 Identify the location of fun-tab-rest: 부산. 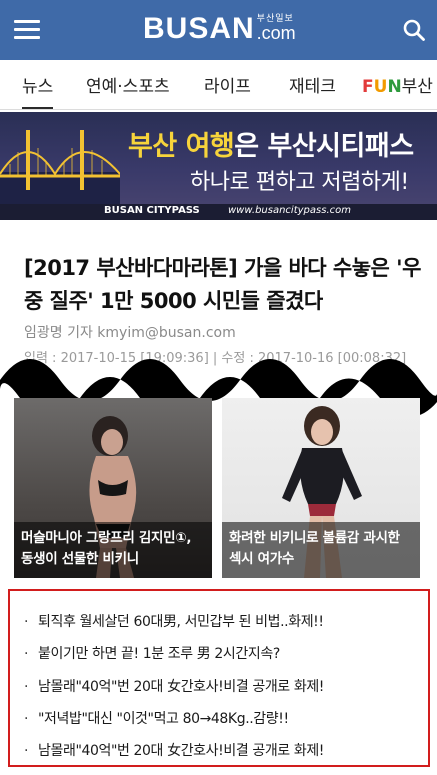
(417, 87).